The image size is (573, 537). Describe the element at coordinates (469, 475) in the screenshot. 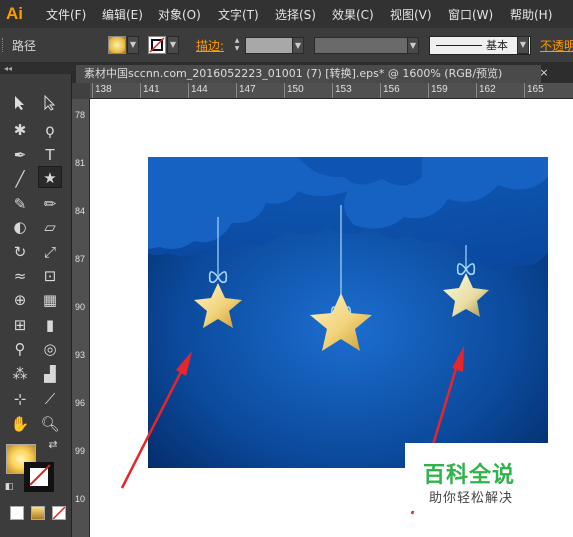

I see `watermark-title: 百科全说` at that location.